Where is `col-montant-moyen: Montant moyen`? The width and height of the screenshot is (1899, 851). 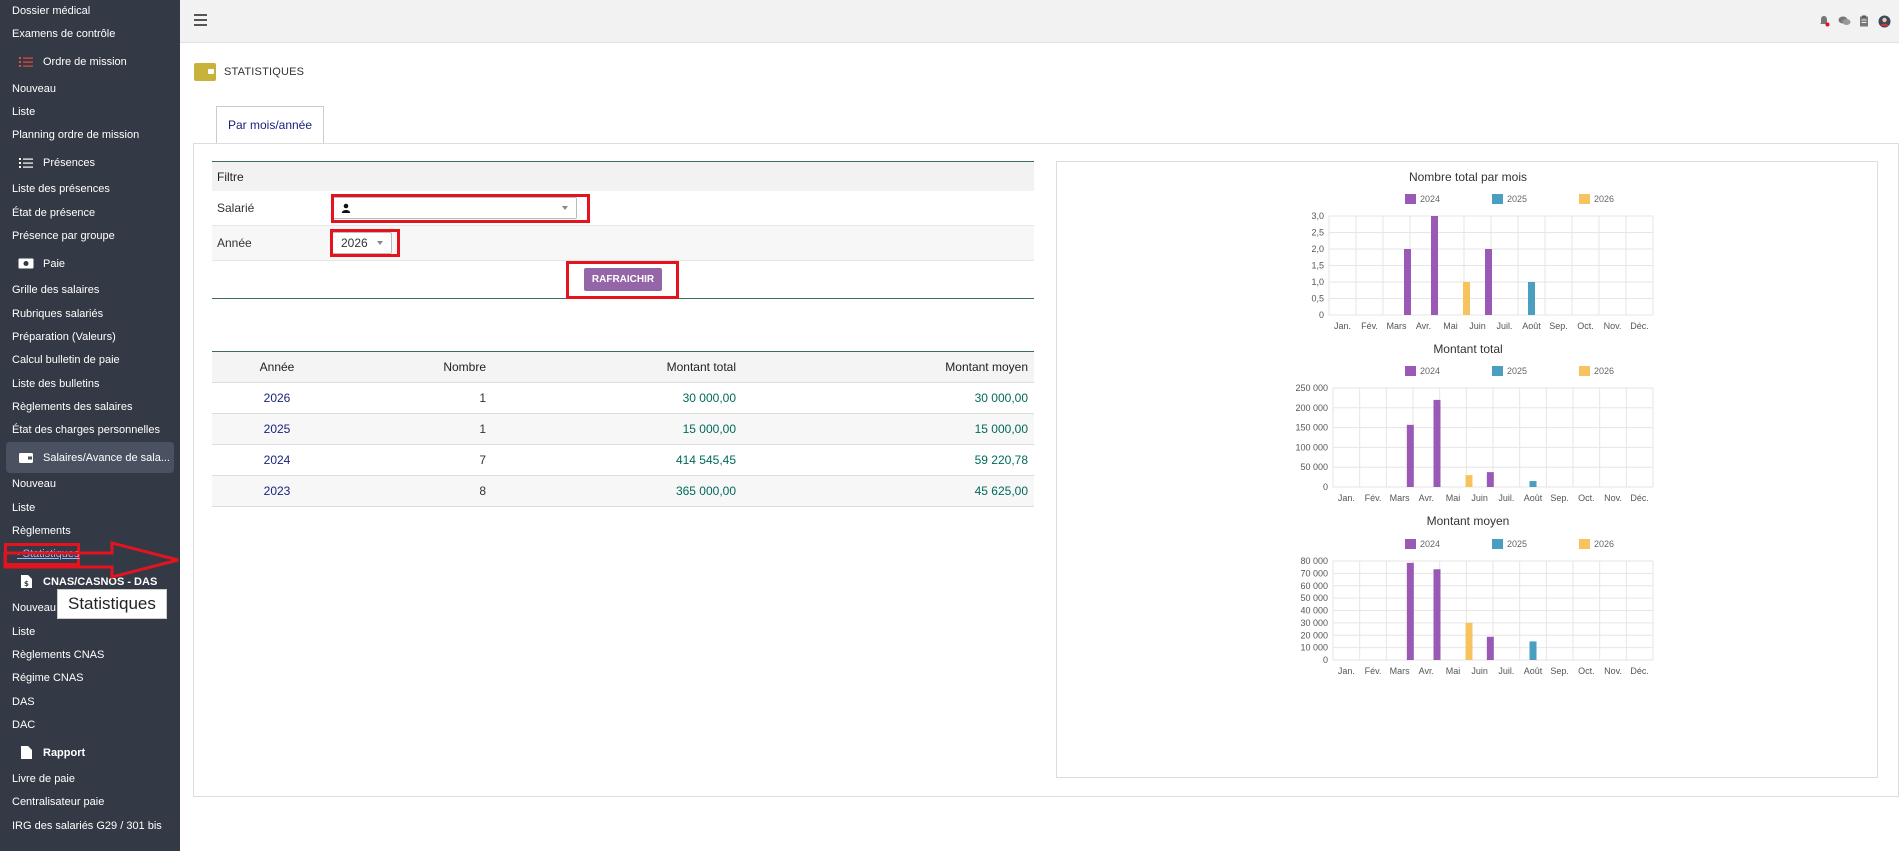
col-montant-moyen: Montant moyen is located at coordinates (888, 367).